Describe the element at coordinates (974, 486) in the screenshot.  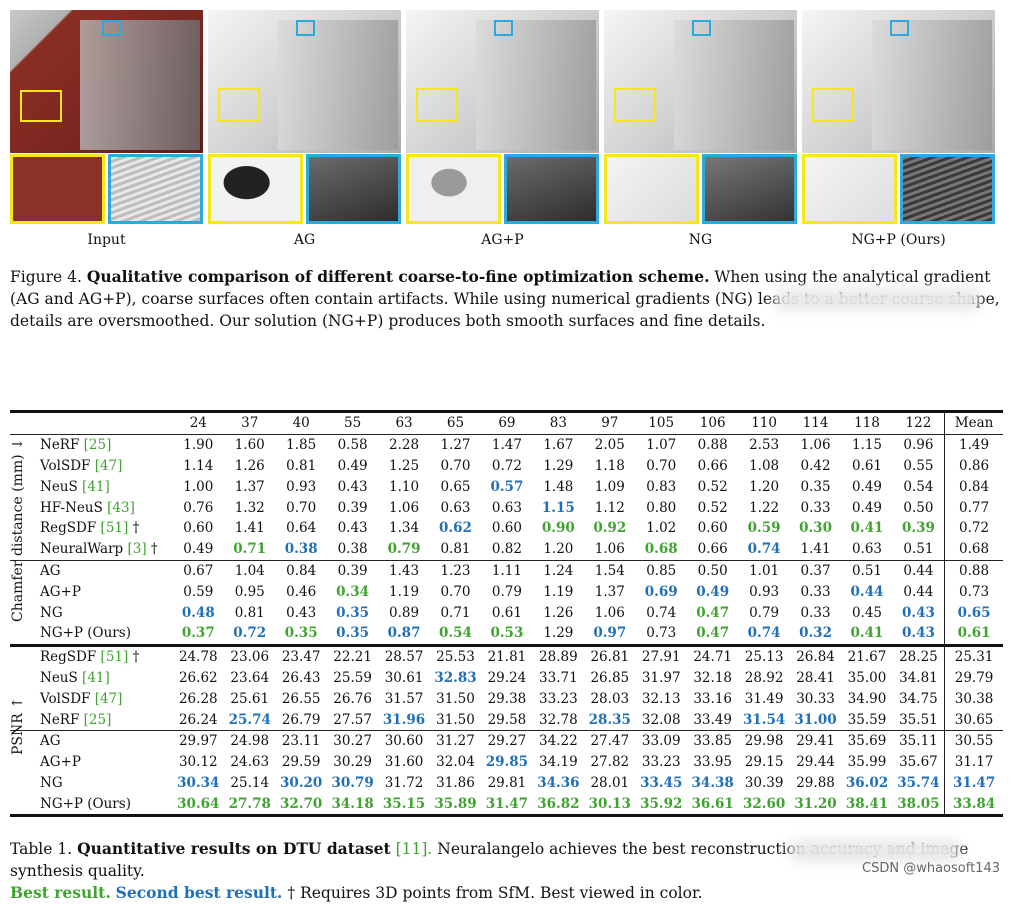
I see `mean-text: 0.84` at that location.